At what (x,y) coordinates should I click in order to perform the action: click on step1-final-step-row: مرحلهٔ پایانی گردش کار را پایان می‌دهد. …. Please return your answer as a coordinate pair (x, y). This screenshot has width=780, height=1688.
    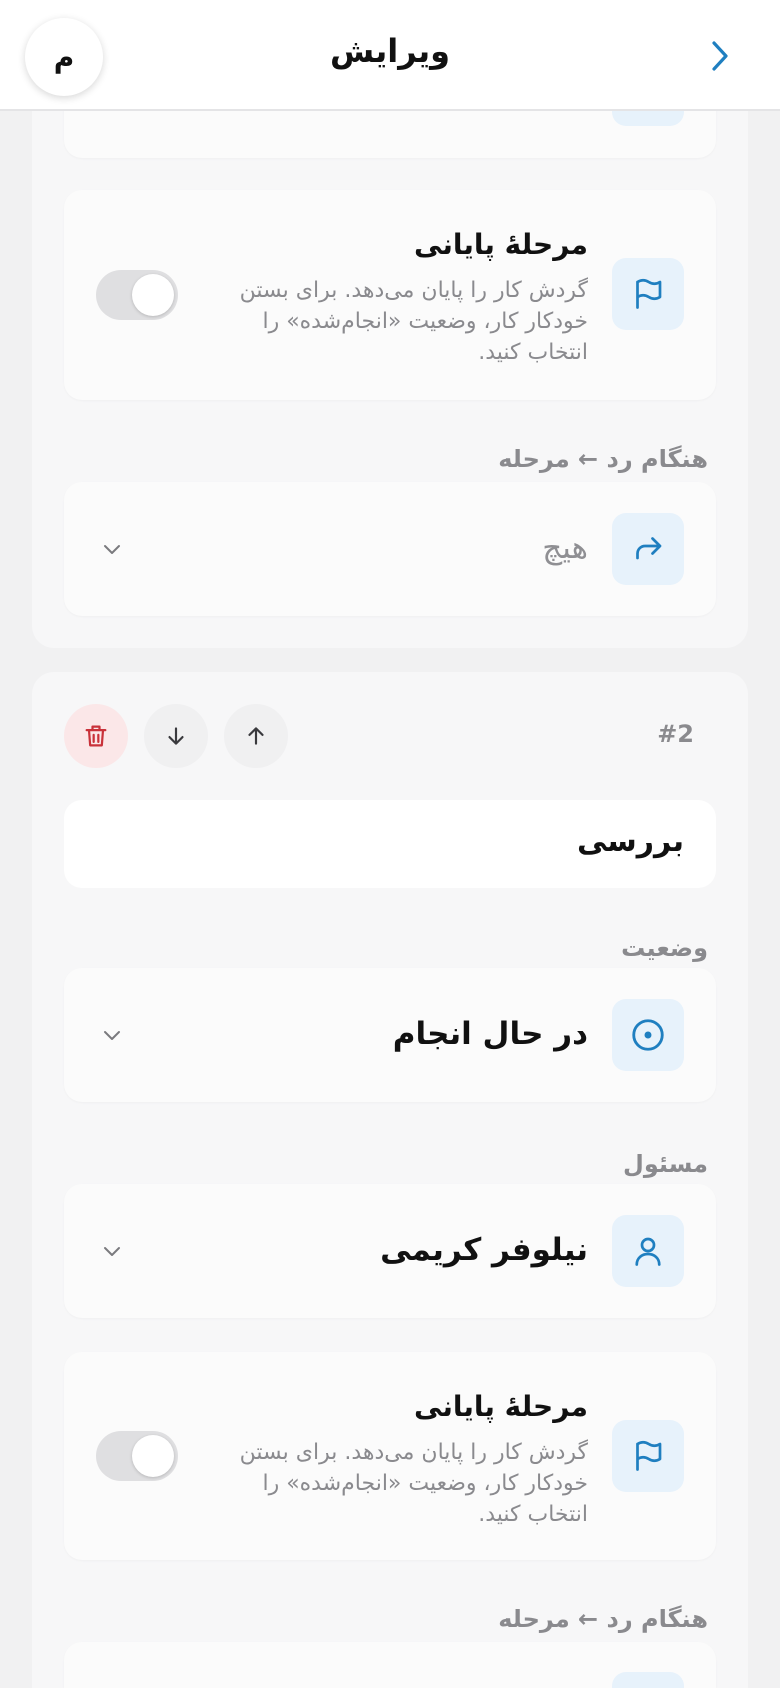
    Looking at the image, I should click on (390, 295).